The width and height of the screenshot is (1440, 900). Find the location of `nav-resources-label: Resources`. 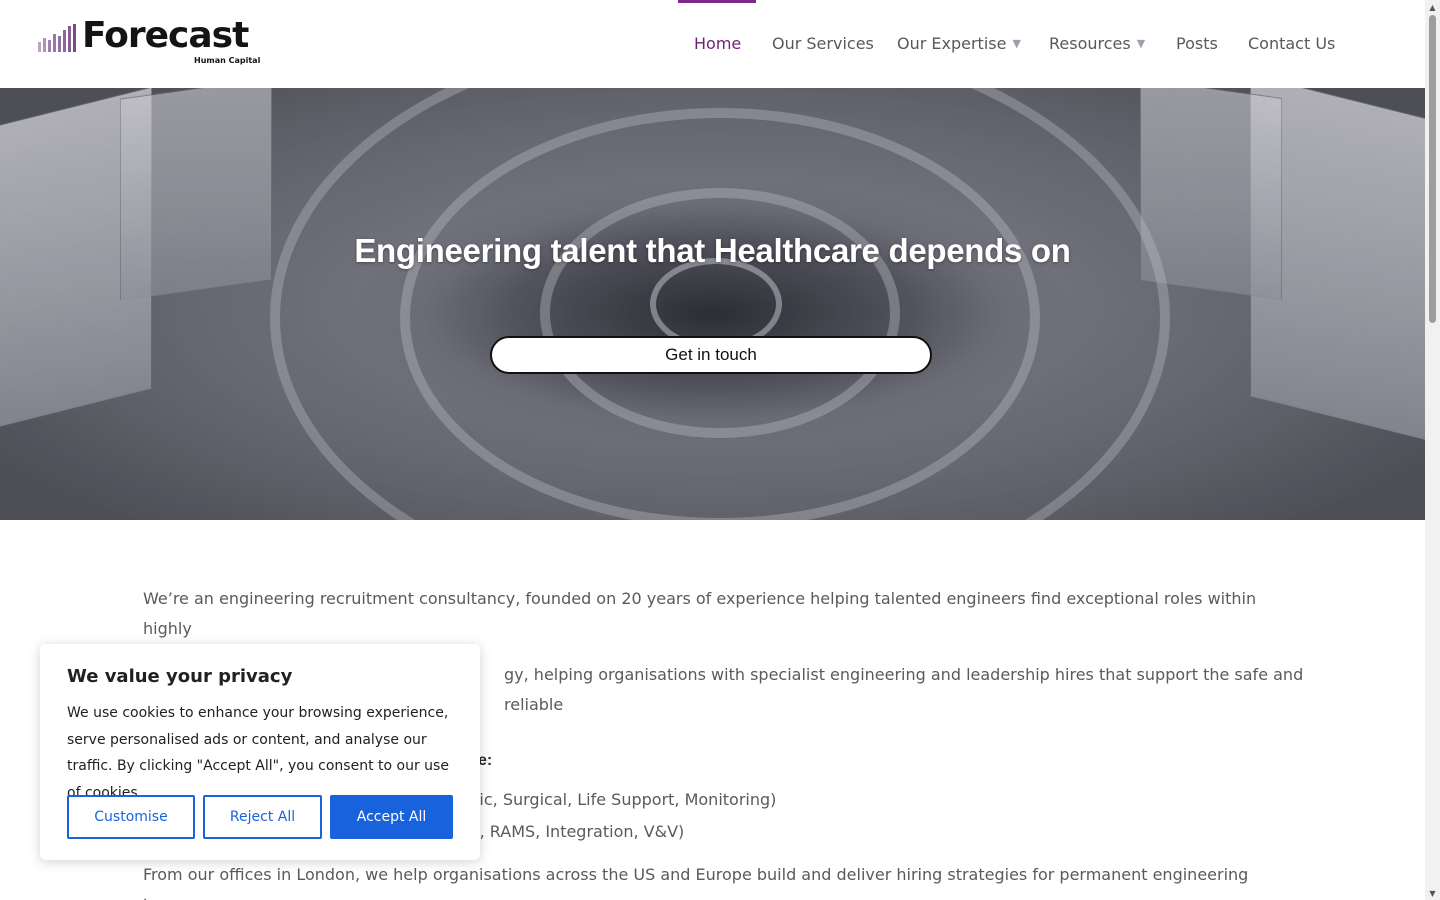

nav-resources-label: Resources is located at coordinates (1090, 43).